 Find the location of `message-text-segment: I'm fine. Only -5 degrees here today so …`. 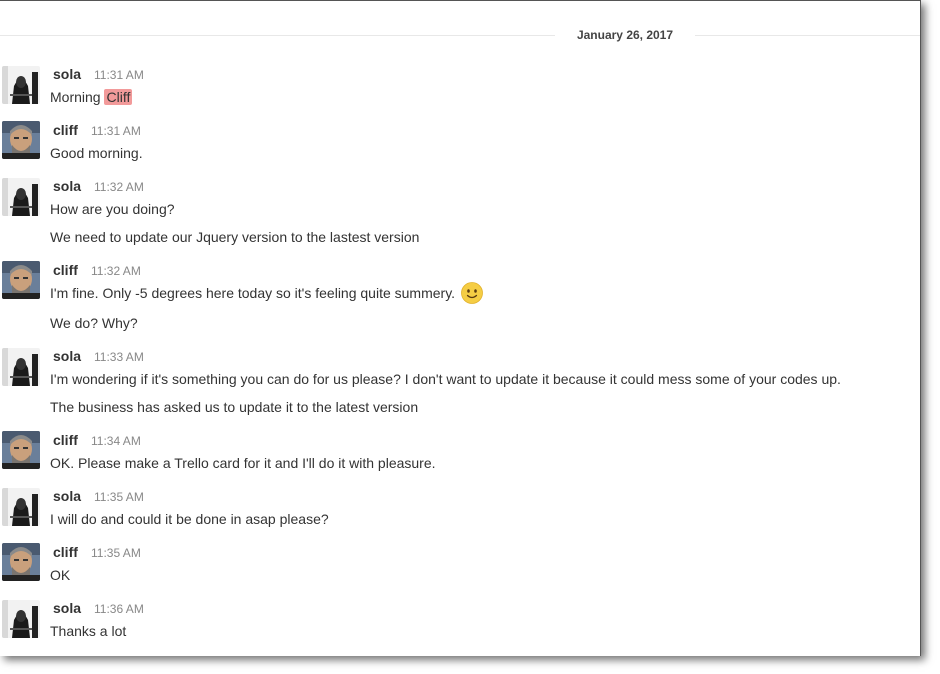

message-text-segment: I'm fine. Only -5 degrees here today so … is located at coordinates (253, 293).